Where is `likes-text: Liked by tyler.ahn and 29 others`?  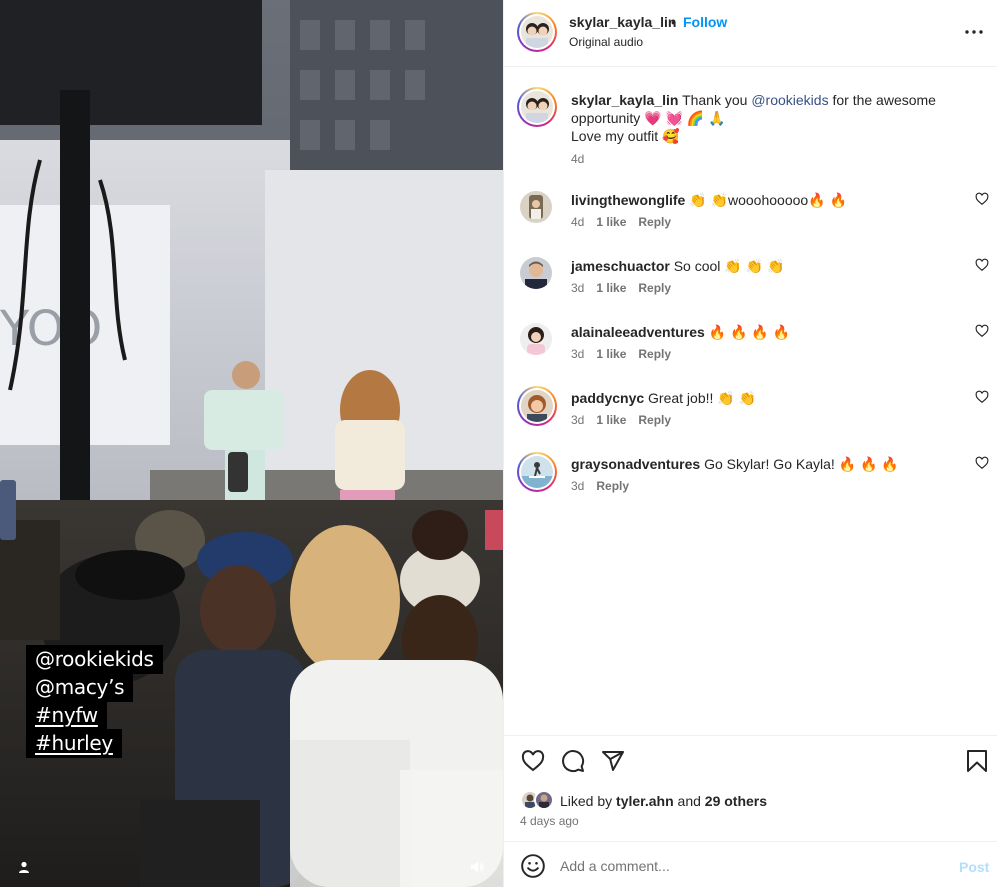 likes-text: Liked by tyler.ahn and 29 others is located at coordinates (663, 801).